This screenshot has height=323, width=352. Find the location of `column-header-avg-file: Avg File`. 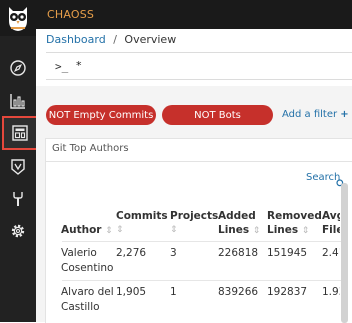

column-header-avg-file: Avg File is located at coordinates (331, 223).